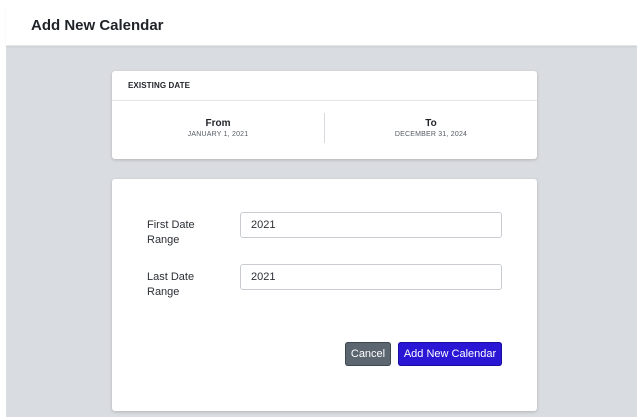 This screenshot has width=637, height=417. What do you see at coordinates (171, 284) in the screenshot?
I see `last-date-range-label: Last Date Range` at bounding box center [171, 284].